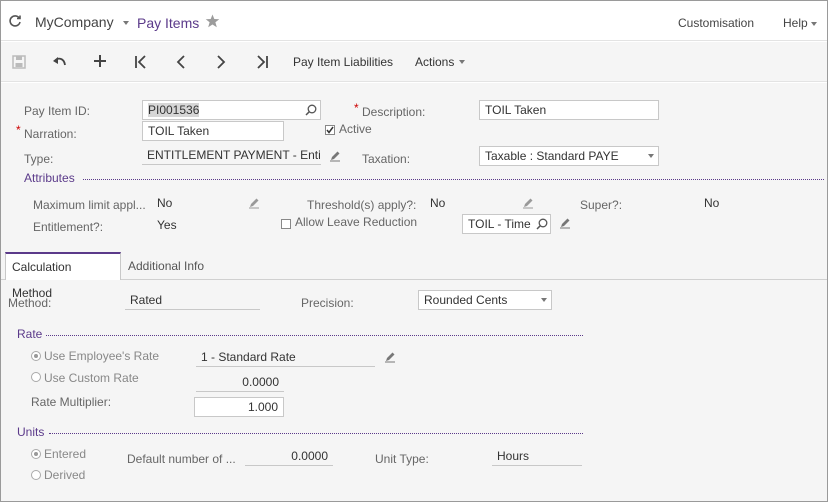 Image resolution: width=828 pixels, height=502 pixels. I want to click on units-derived-radio, so click(36, 475).